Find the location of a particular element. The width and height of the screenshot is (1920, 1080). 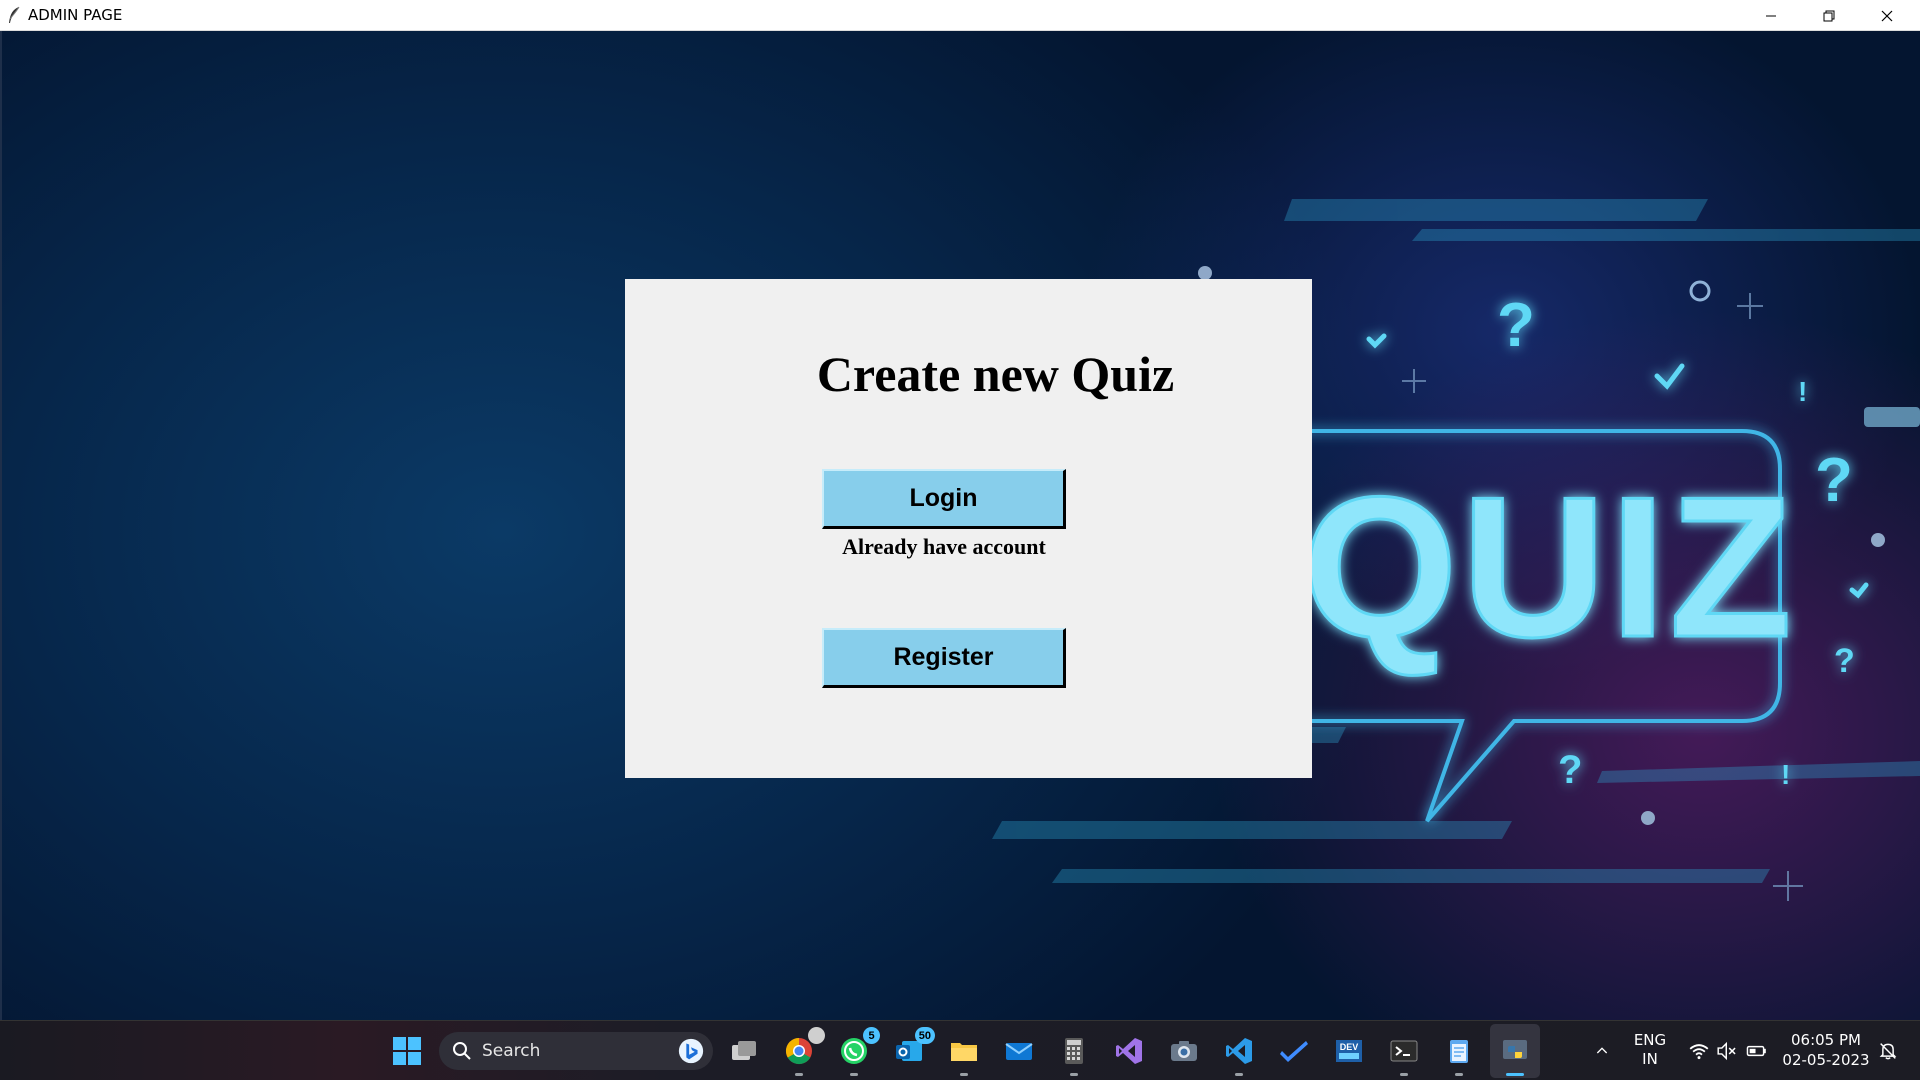

vscode-icon is located at coordinates (1239, 1051).